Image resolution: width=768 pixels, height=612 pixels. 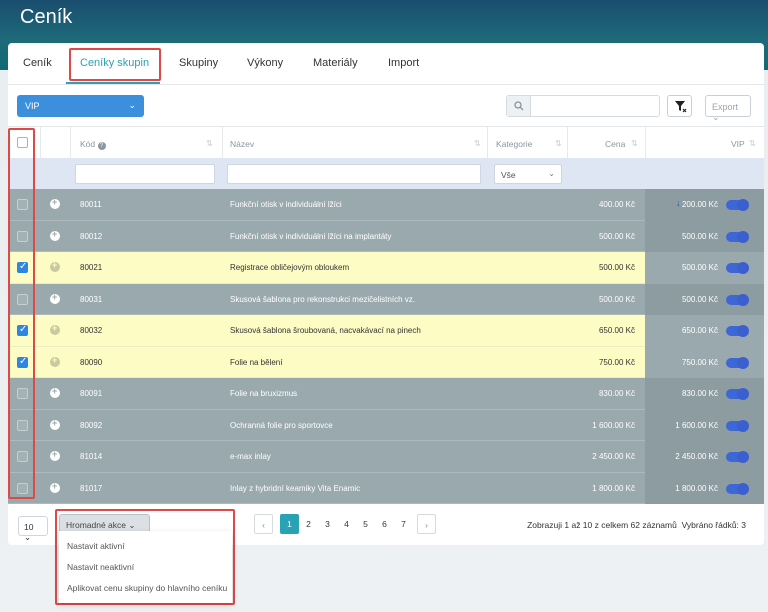 What do you see at coordinates (403, 524) in the screenshot?
I see `page-7-button: 7` at bounding box center [403, 524].